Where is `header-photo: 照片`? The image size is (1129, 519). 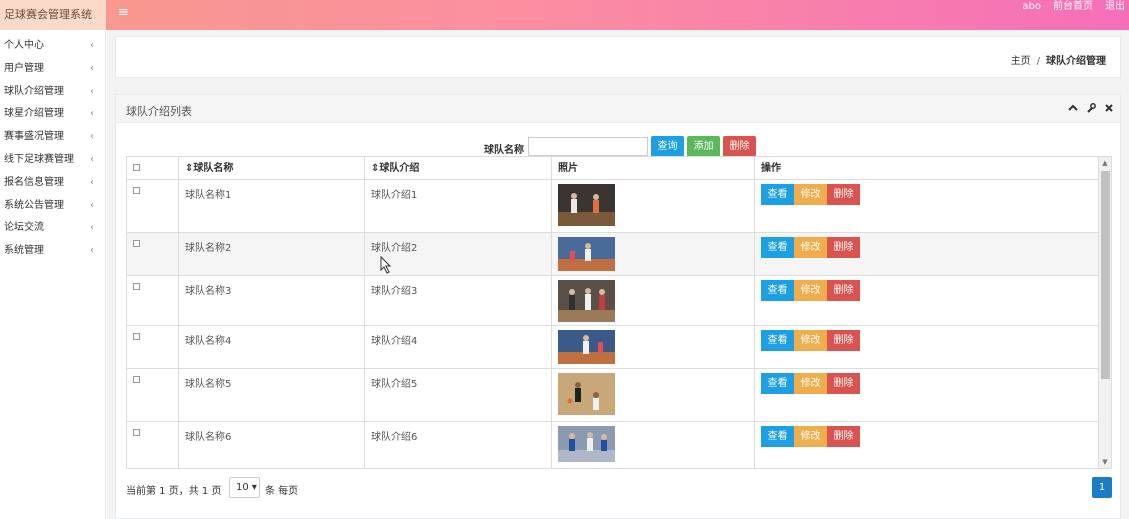 header-photo: 照片 is located at coordinates (653, 168).